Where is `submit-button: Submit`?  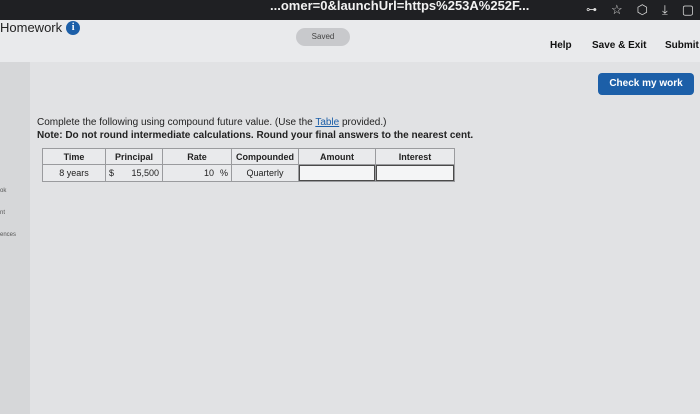
submit-button: Submit is located at coordinates (682, 45).